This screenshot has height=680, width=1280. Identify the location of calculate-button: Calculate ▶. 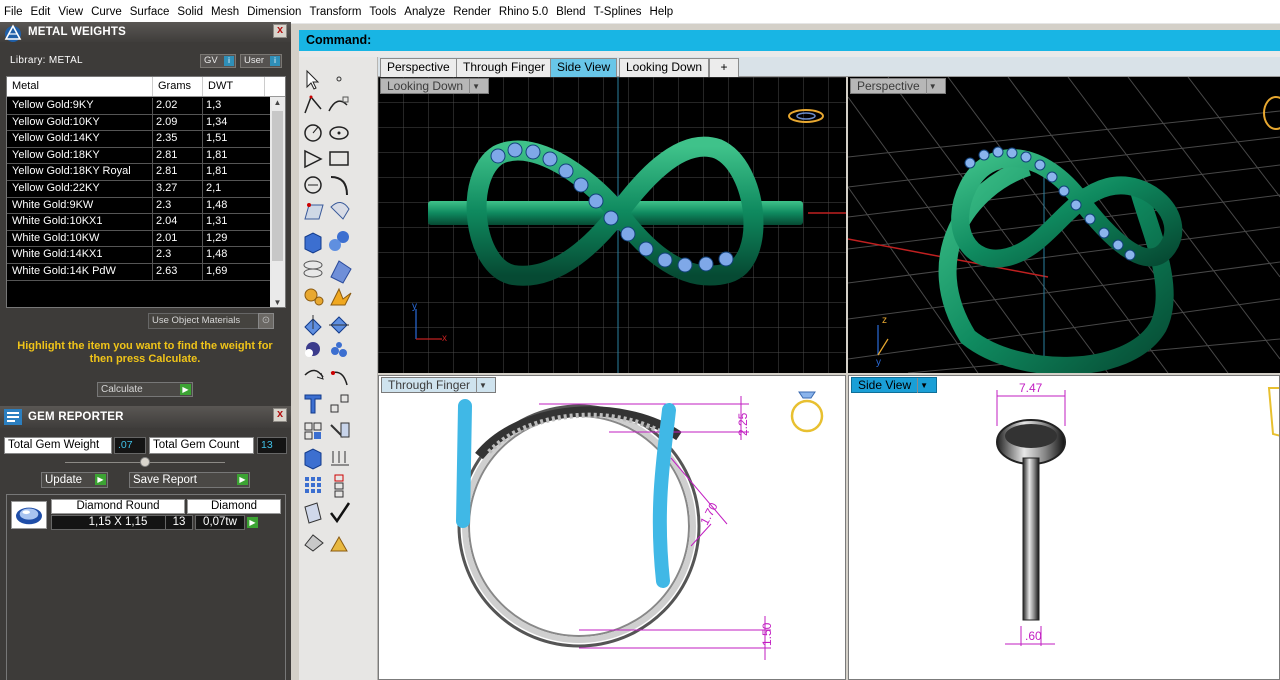
(145, 389).